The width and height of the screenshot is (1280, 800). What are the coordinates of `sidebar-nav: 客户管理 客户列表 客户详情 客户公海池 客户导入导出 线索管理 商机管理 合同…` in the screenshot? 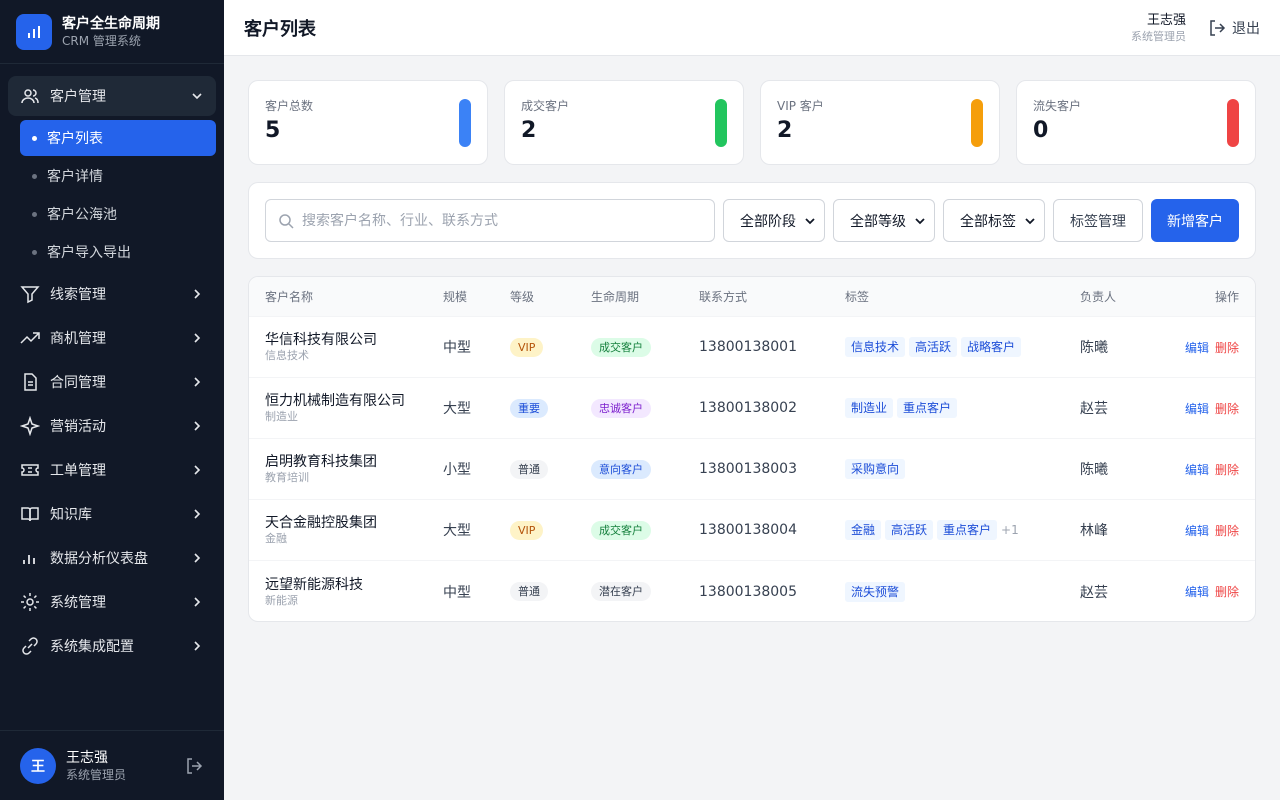 It's located at (112, 365).